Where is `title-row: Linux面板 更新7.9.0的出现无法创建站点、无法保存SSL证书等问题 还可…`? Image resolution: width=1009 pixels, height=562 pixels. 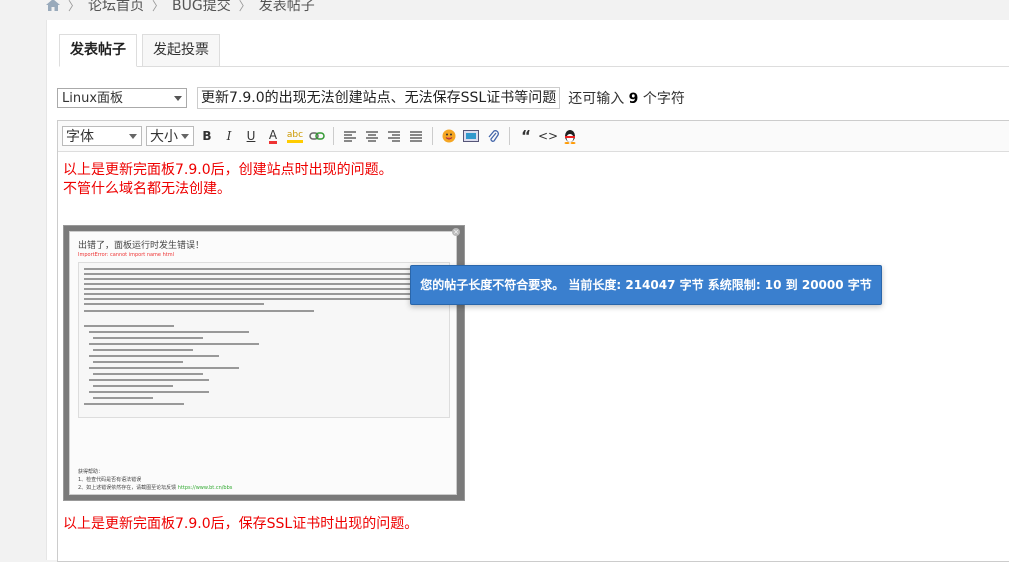 title-row: Linux面板 更新7.9.0的出现无法创建站点、无法保存SSL证书等问题 还可… is located at coordinates (371, 98).